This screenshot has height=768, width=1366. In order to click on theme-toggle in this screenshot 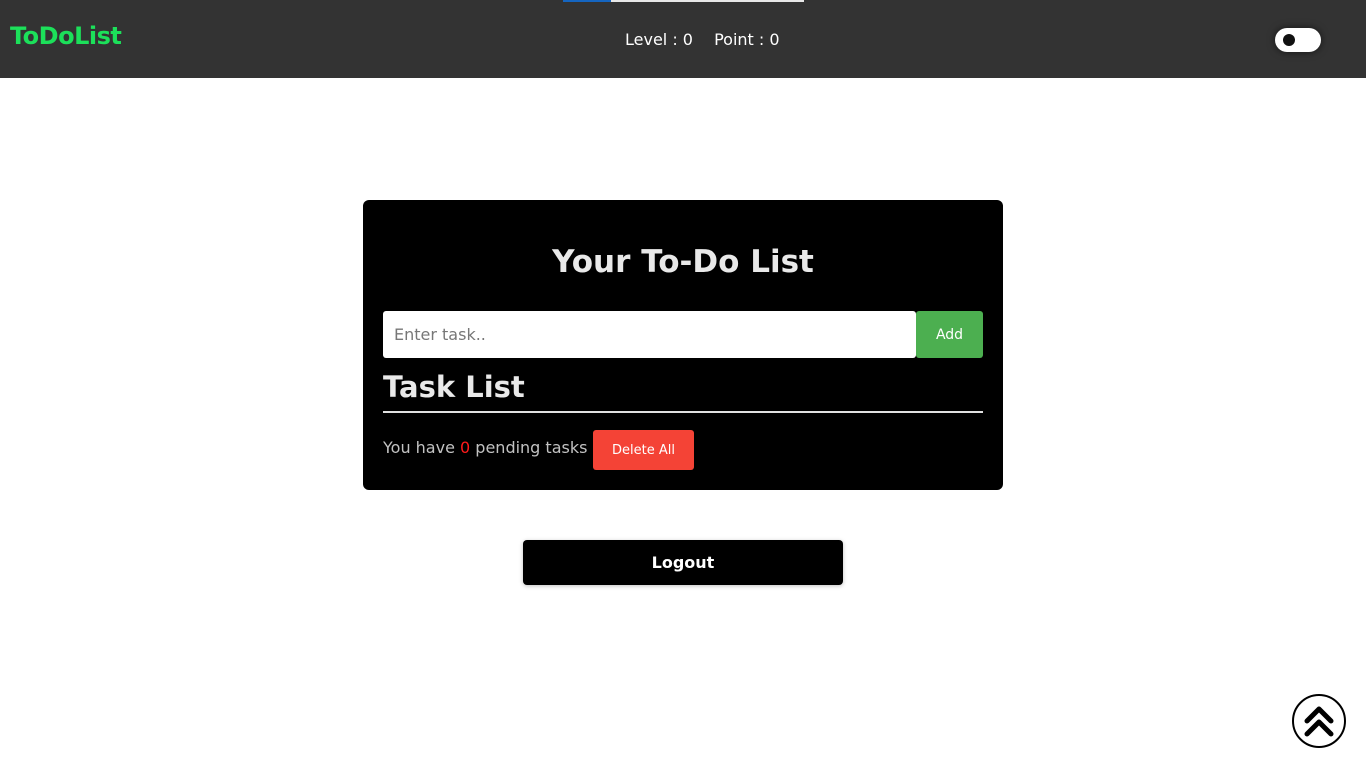, I will do `click(1298, 40)`.